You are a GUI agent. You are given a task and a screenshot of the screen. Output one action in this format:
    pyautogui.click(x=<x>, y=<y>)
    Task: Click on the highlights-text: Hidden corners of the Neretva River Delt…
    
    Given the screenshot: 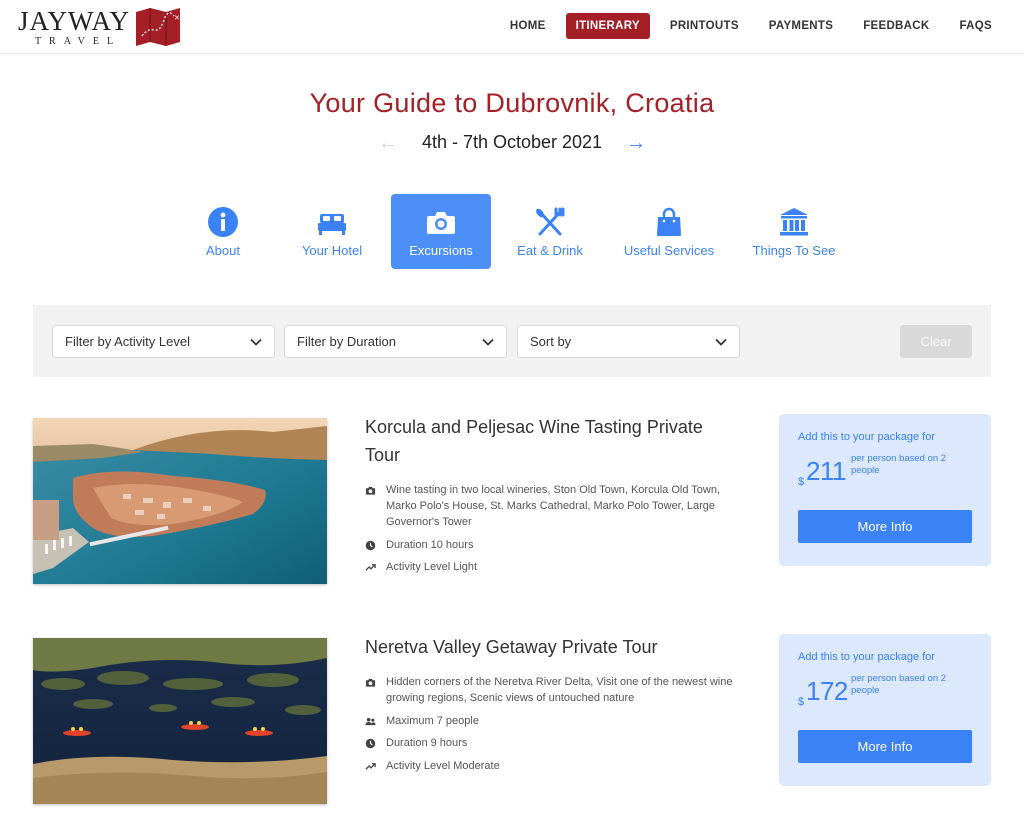 What is the action you would take?
    pyautogui.click(x=559, y=690)
    